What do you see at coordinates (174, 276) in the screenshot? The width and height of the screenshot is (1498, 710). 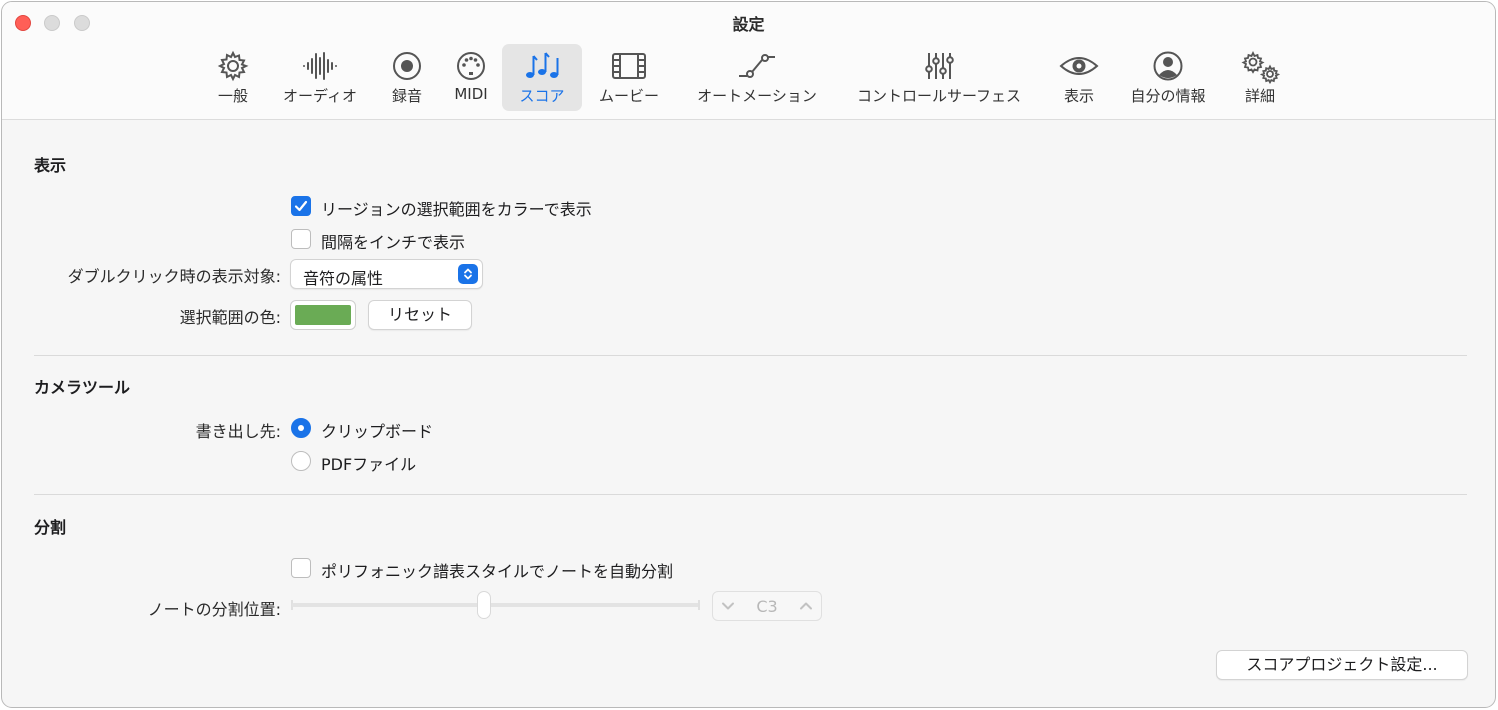 I see `double-click-label: ダブルクリック時の表示対象:` at bounding box center [174, 276].